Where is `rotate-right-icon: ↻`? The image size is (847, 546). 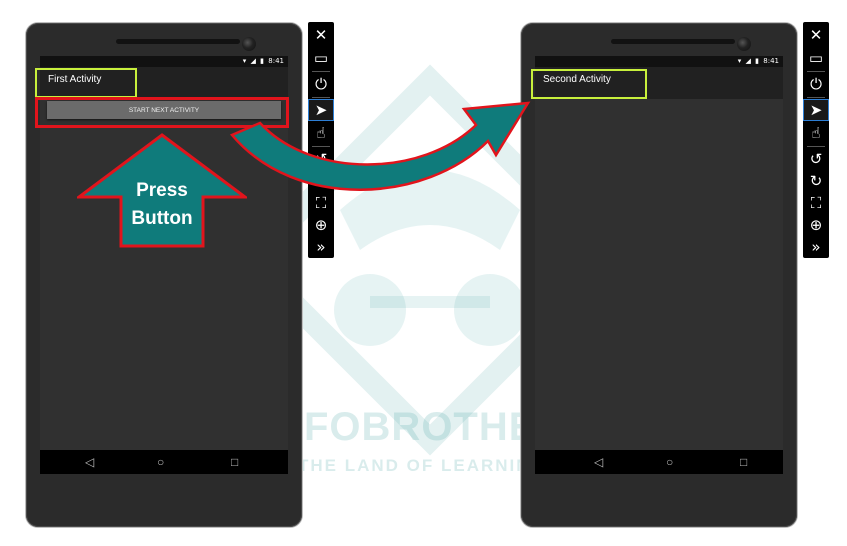 rotate-right-icon: ↻ is located at coordinates (816, 181).